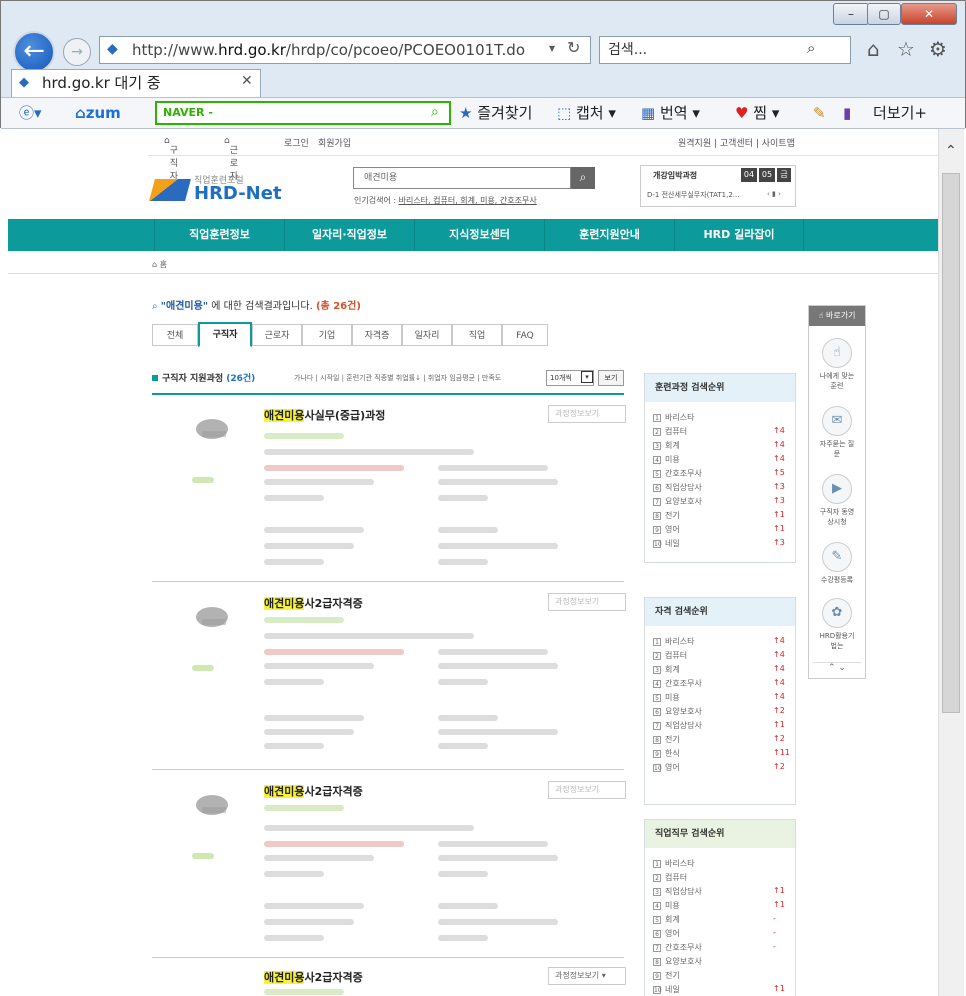  I want to click on rank-row: 2 컴퓨터, so click(670, 877).